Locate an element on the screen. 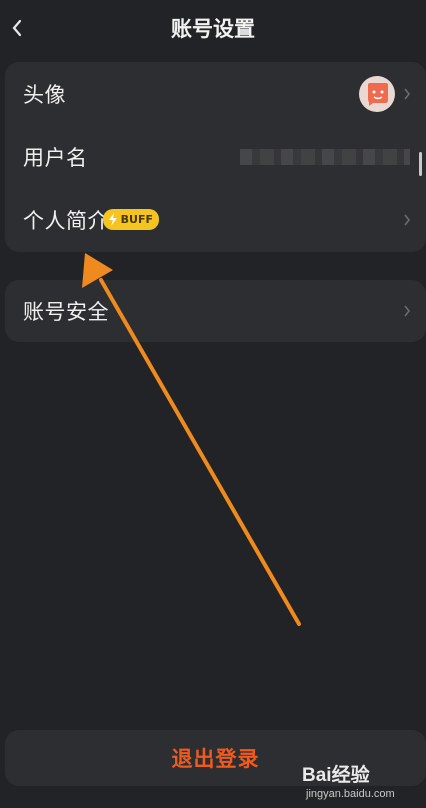 This screenshot has width=426, height=808. account-security-row: 账号安全 is located at coordinates (215, 311).